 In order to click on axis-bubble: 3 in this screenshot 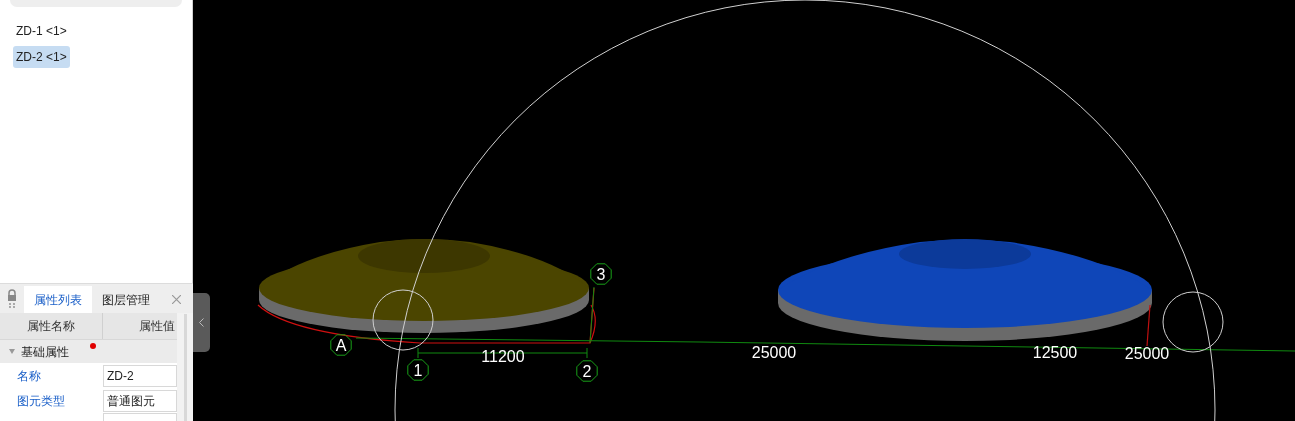, I will do `click(601, 274)`.